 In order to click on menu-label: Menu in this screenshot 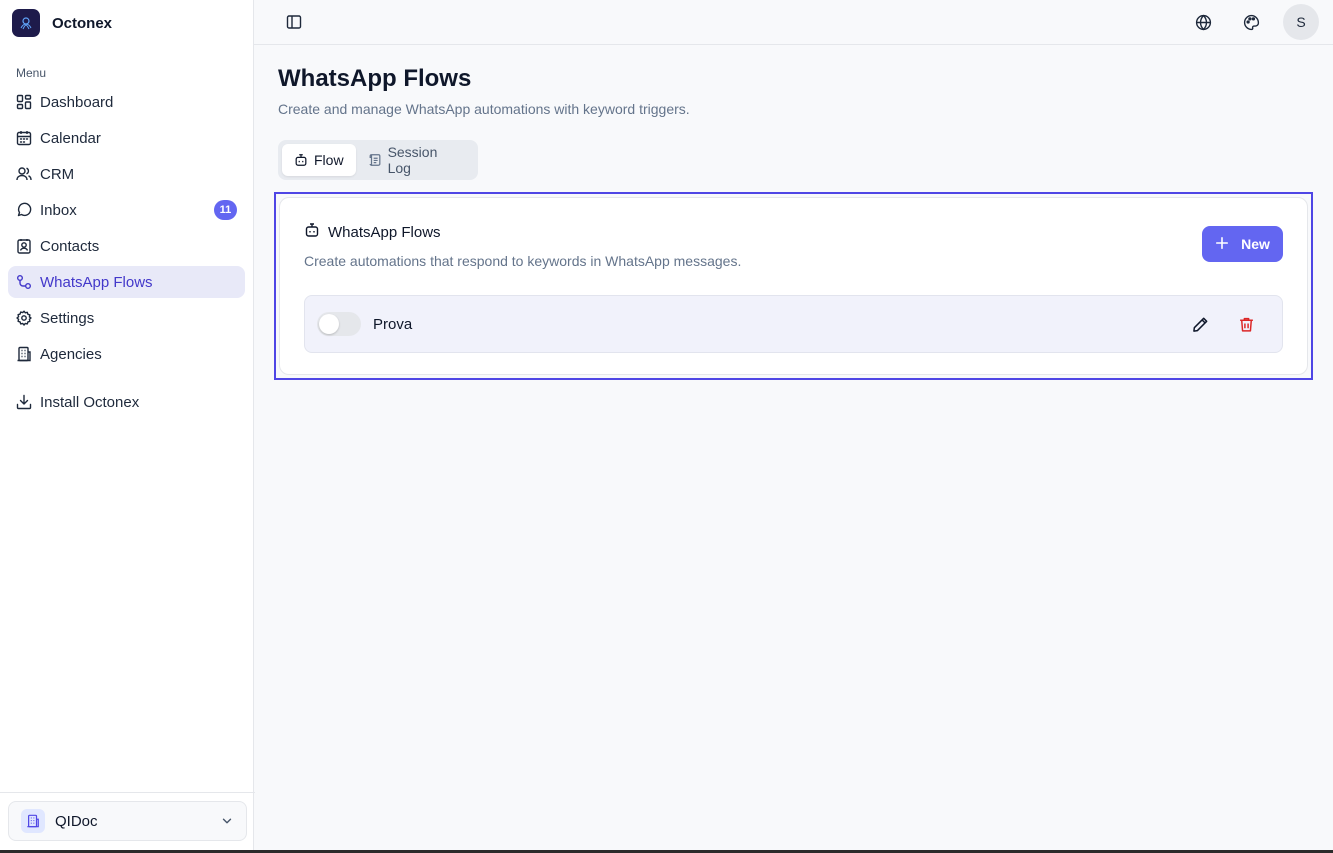, I will do `click(31, 73)`.